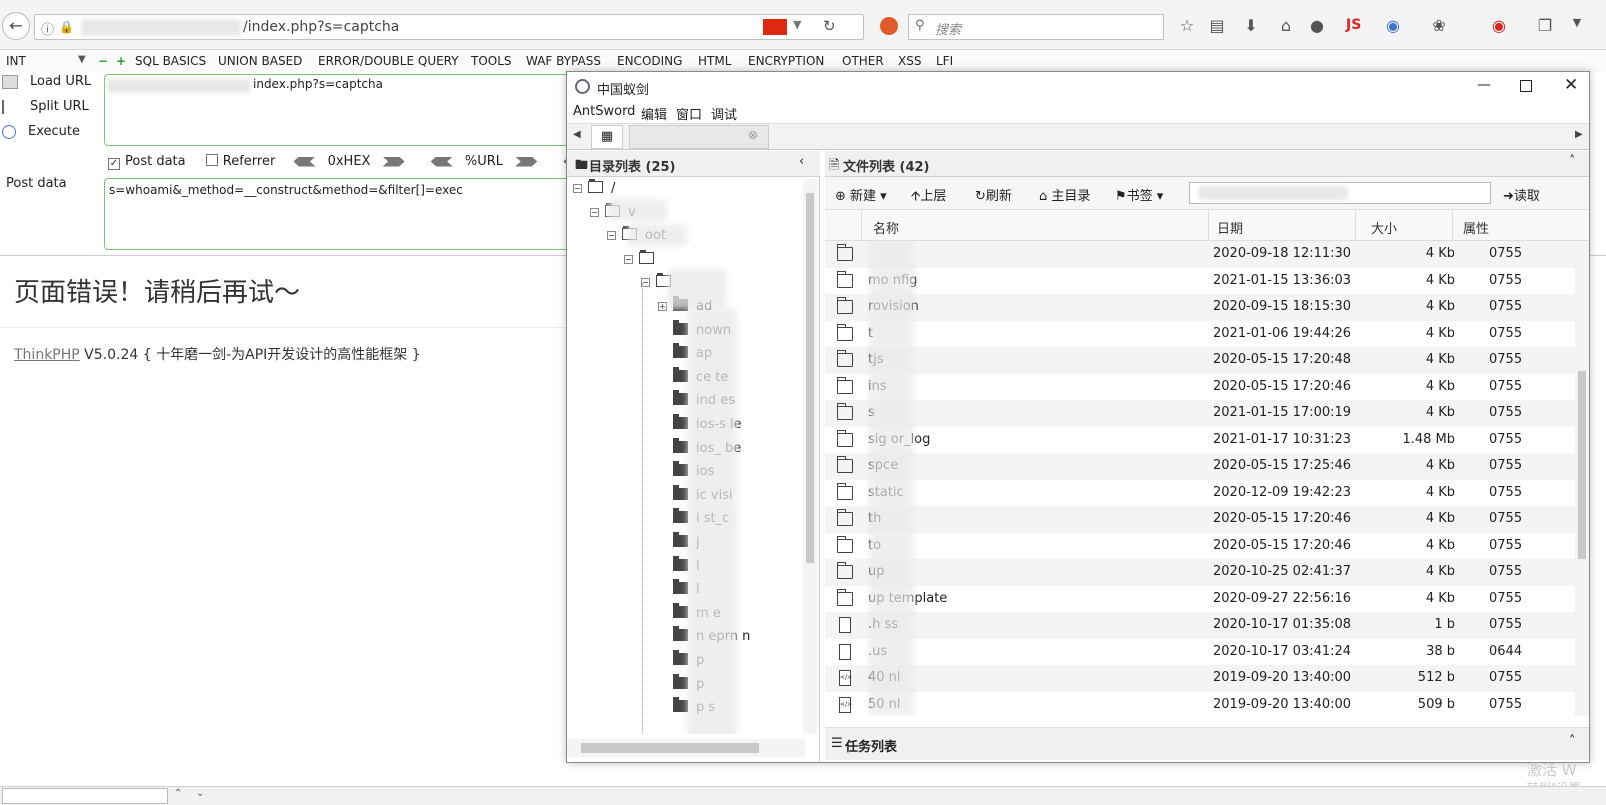 Image resolution: width=1606 pixels, height=805 pixels. What do you see at coordinates (1078, 87) in the screenshot?
I see `antsword-titlebar: 中国蚁剑 — ✕` at bounding box center [1078, 87].